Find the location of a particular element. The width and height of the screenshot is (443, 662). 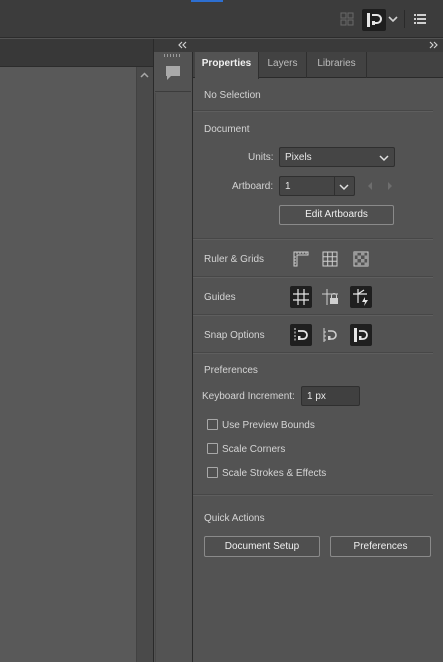

units-dropdown: Pixels is located at coordinates (337, 157).